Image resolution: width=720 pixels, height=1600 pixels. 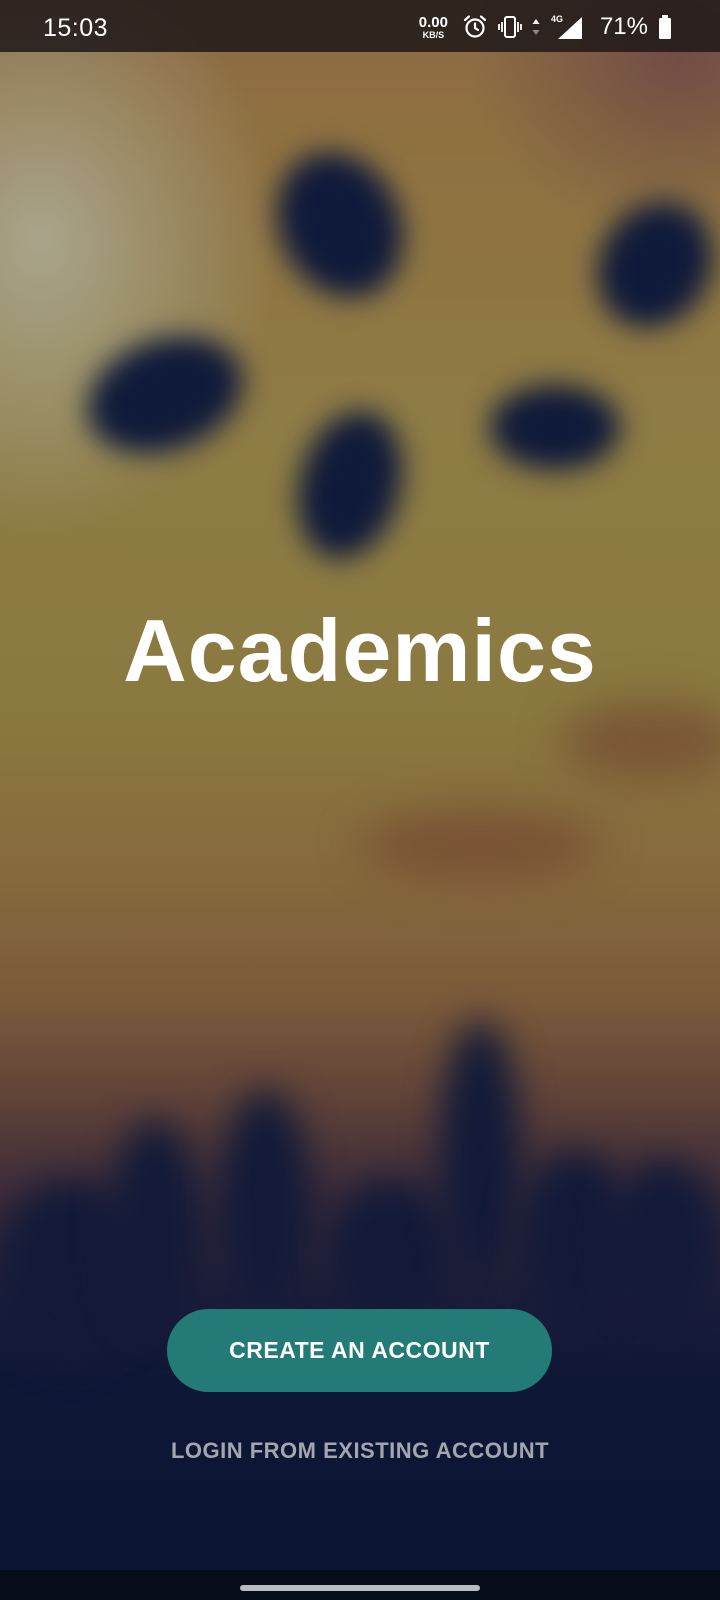 What do you see at coordinates (623, 26) in the screenshot?
I see `battery-percent: 71%` at bounding box center [623, 26].